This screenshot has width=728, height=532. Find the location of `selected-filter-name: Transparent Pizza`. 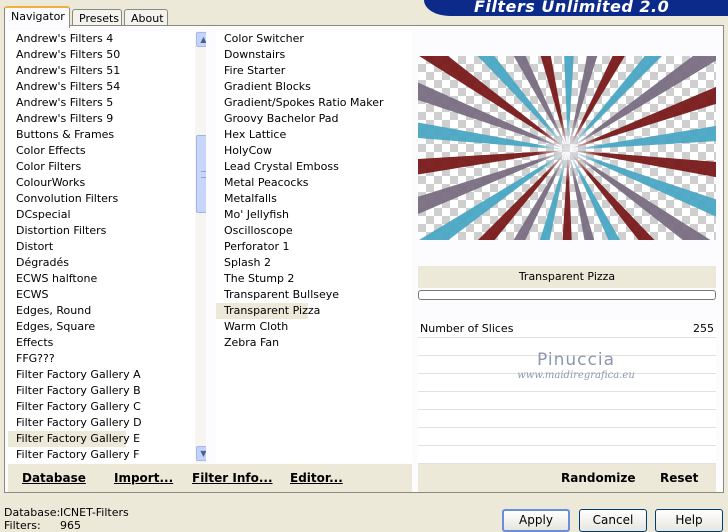

selected-filter-name: Transparent Pizza is located at coordinates (567, 277).